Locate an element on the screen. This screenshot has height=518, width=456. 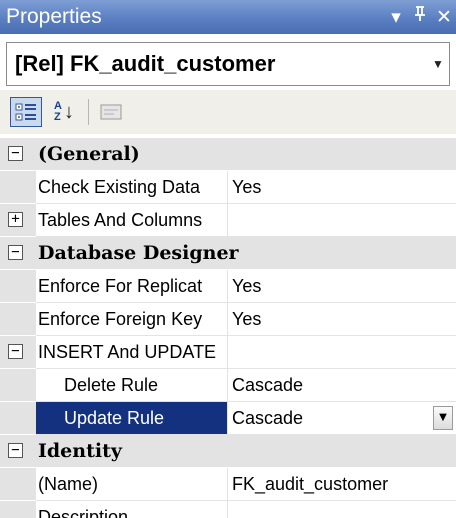
property-name: (Name) is located at coordinates (68, 484).